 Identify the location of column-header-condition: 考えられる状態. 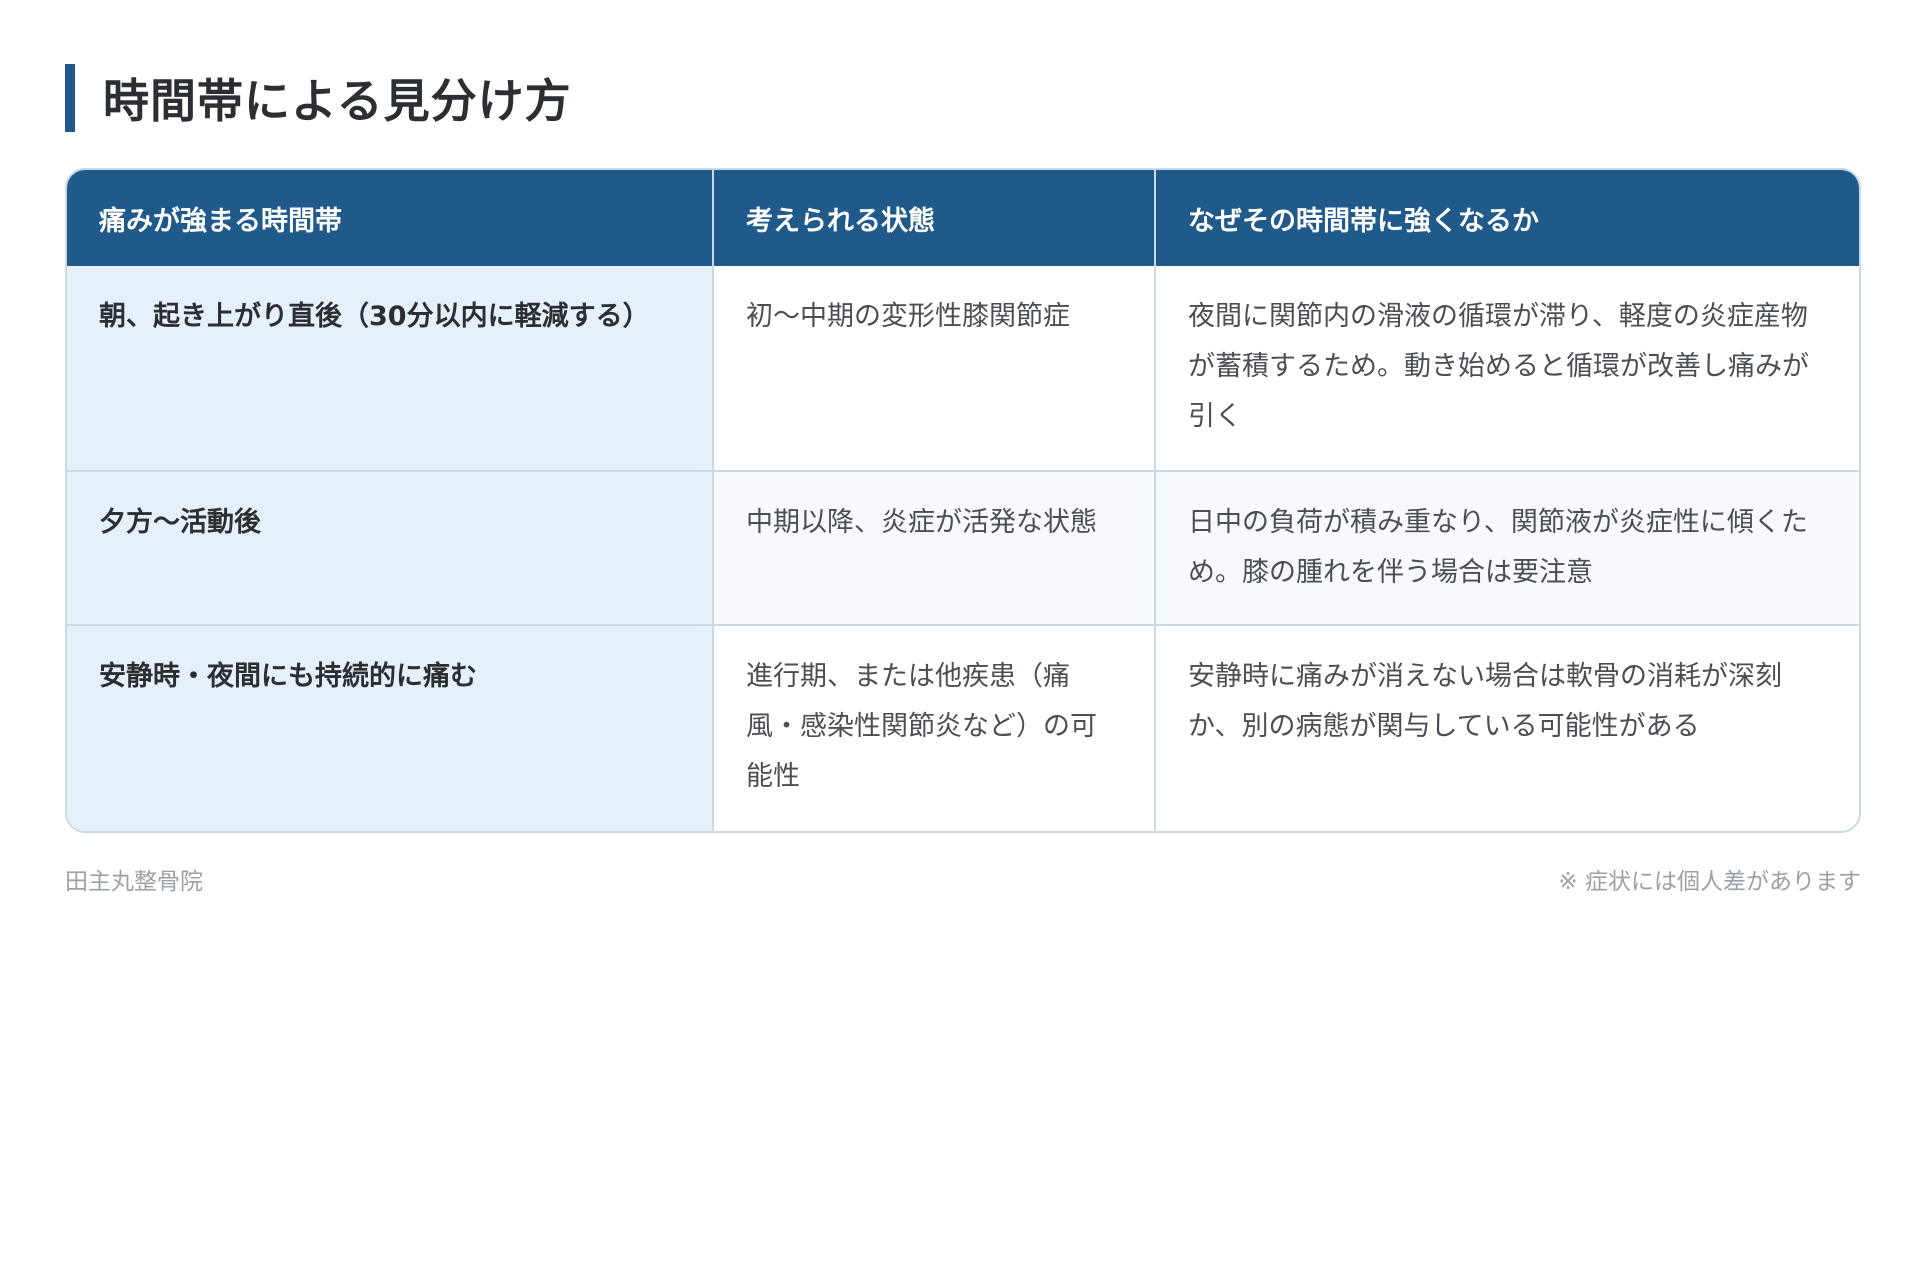
(934, 218).